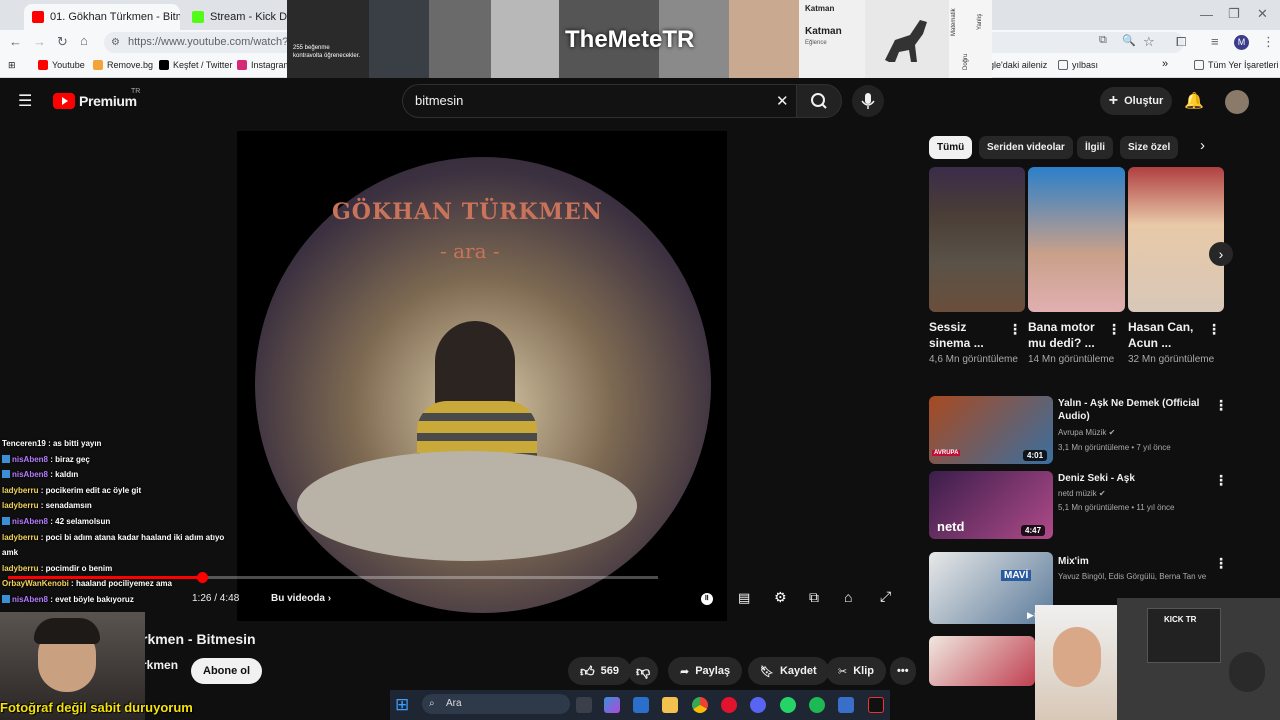  I want to click on channel-name: Avrupa Müzik ✔, so click(1086, 433).